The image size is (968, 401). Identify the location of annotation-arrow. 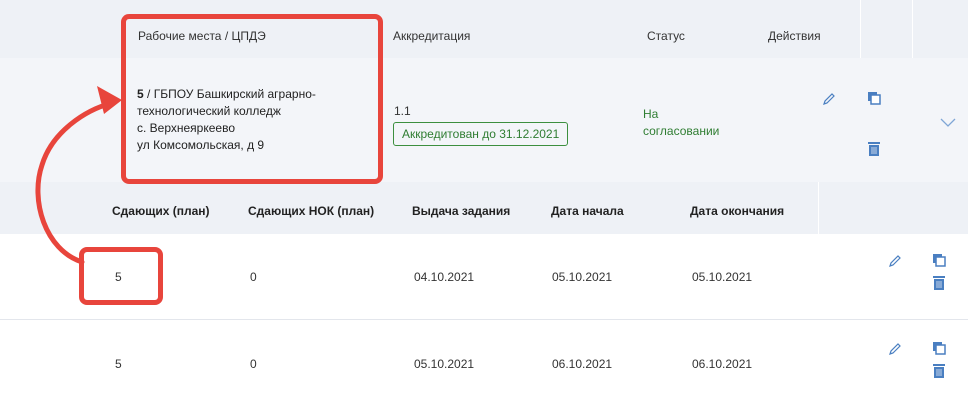
(78, 175).